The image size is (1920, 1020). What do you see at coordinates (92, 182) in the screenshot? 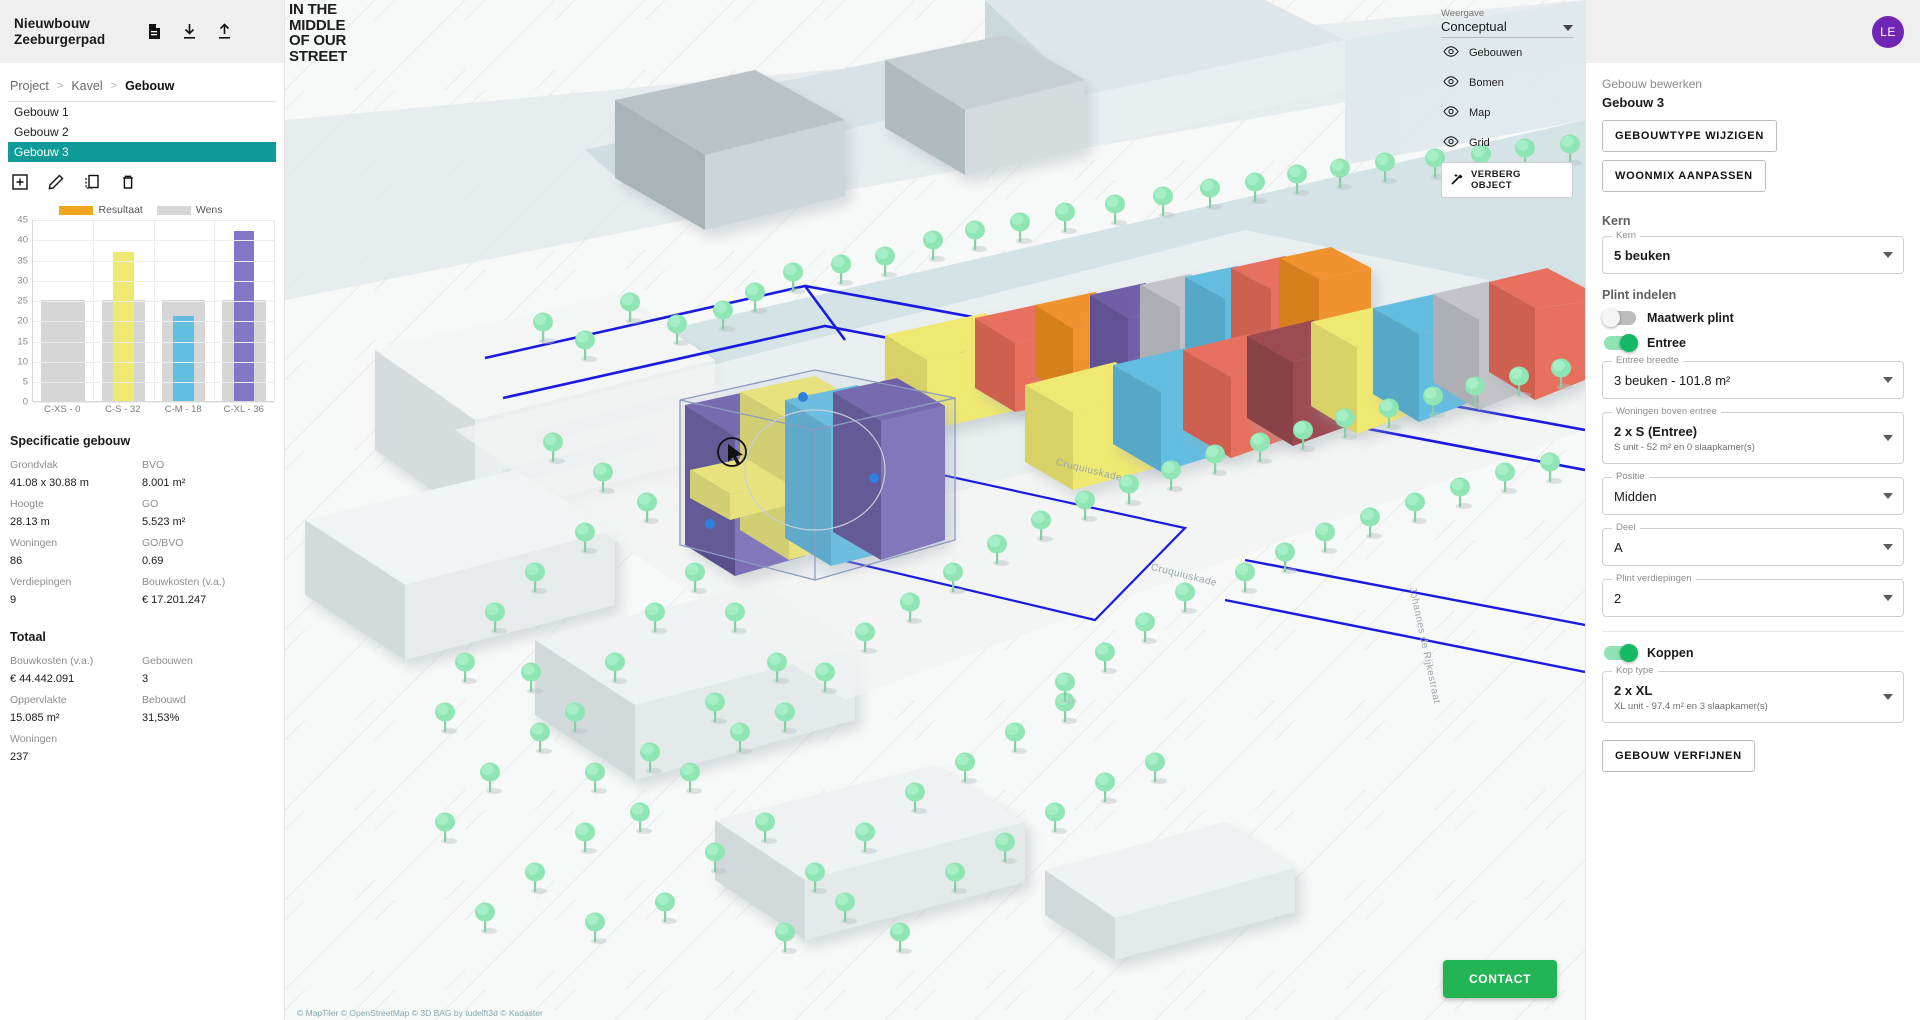
I see `duplicate-icon` at bounding box center [92, 182].